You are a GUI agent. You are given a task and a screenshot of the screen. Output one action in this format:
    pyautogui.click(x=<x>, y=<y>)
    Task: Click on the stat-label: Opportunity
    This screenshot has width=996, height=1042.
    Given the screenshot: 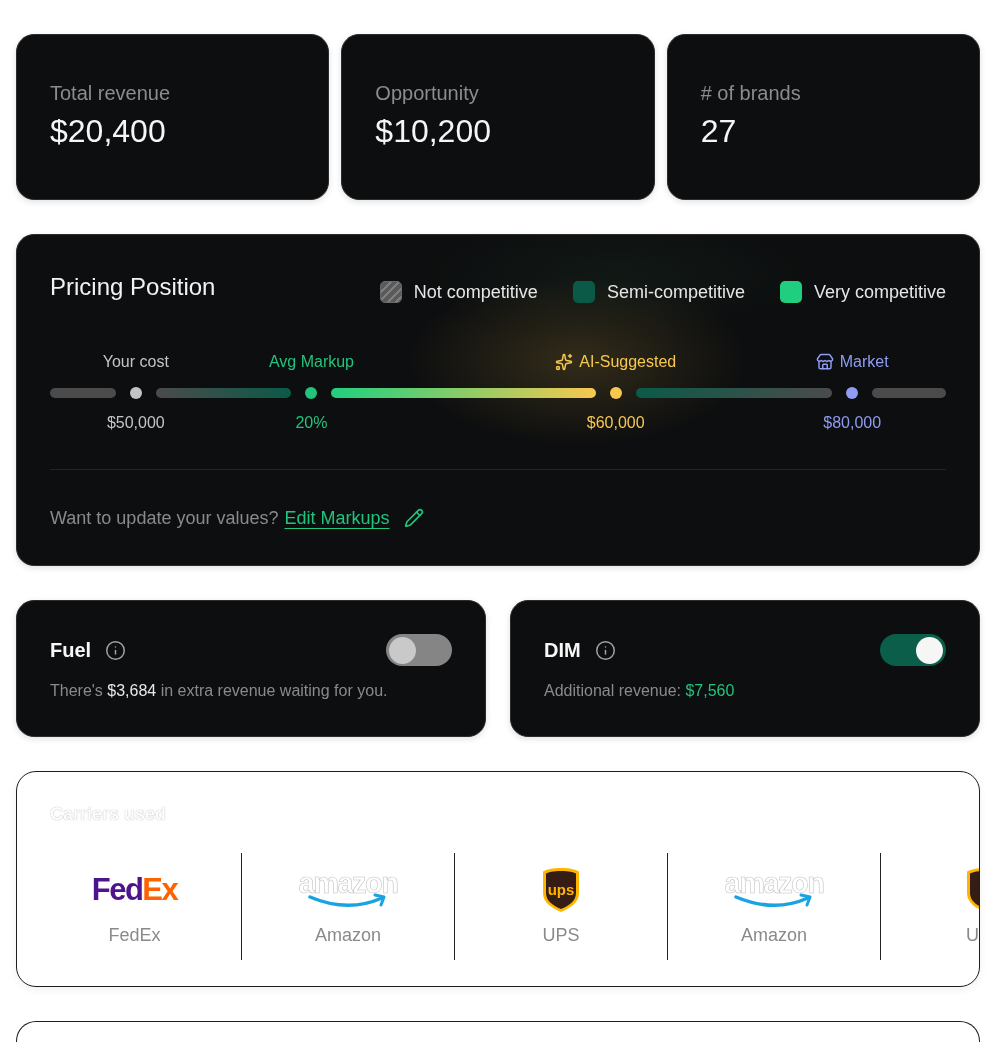 What is the action you would take?
    pyautogui.click(x=427, y=93)
    